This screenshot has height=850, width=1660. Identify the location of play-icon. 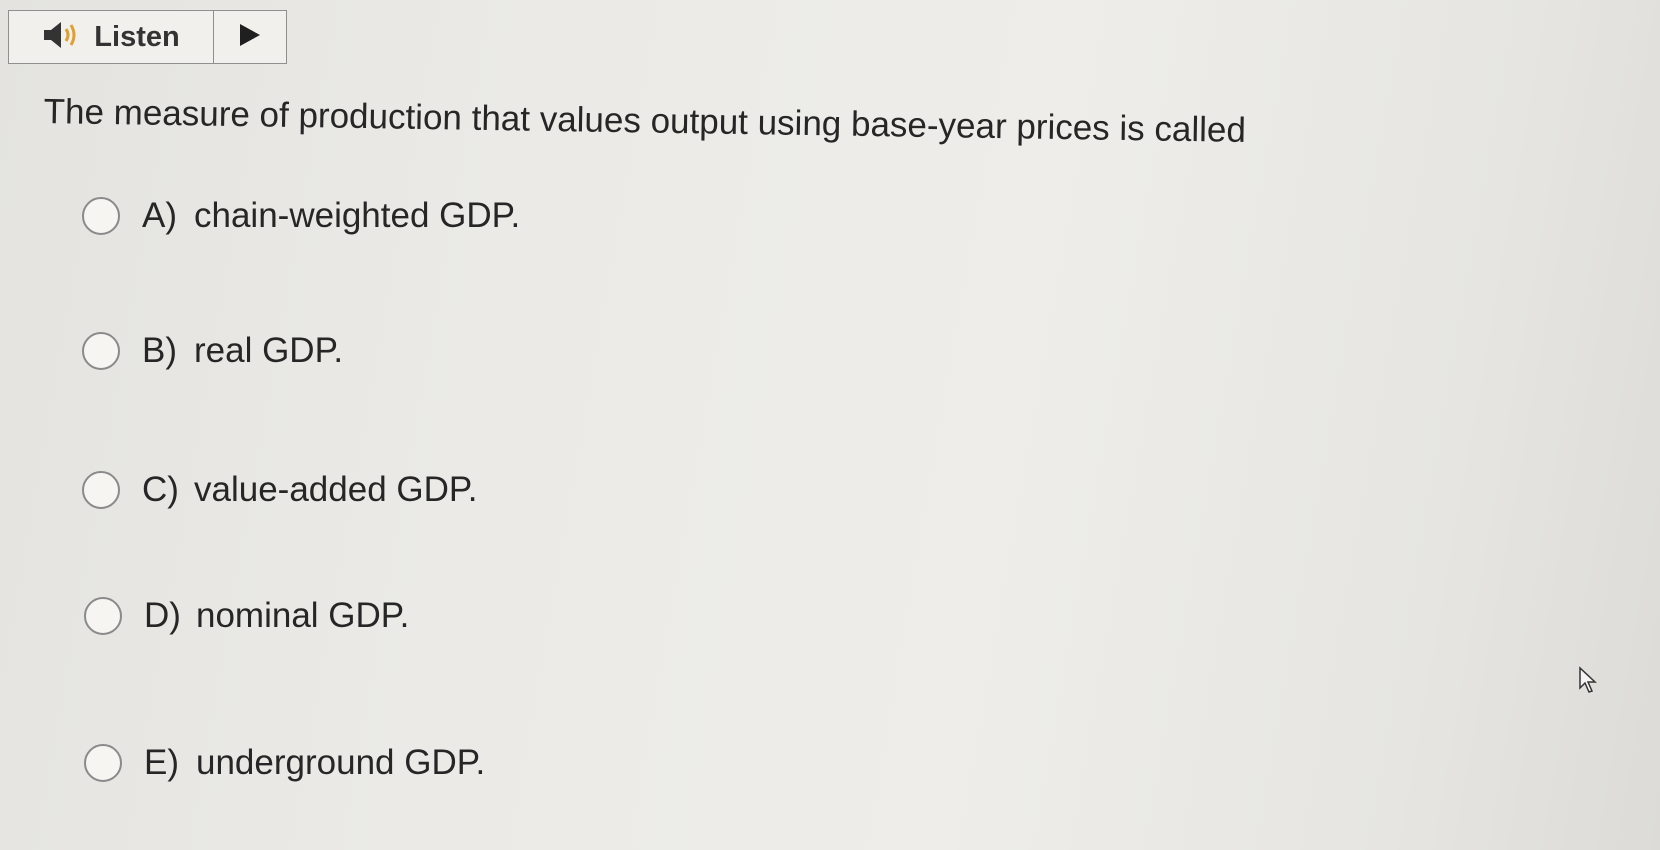
(250, 37).